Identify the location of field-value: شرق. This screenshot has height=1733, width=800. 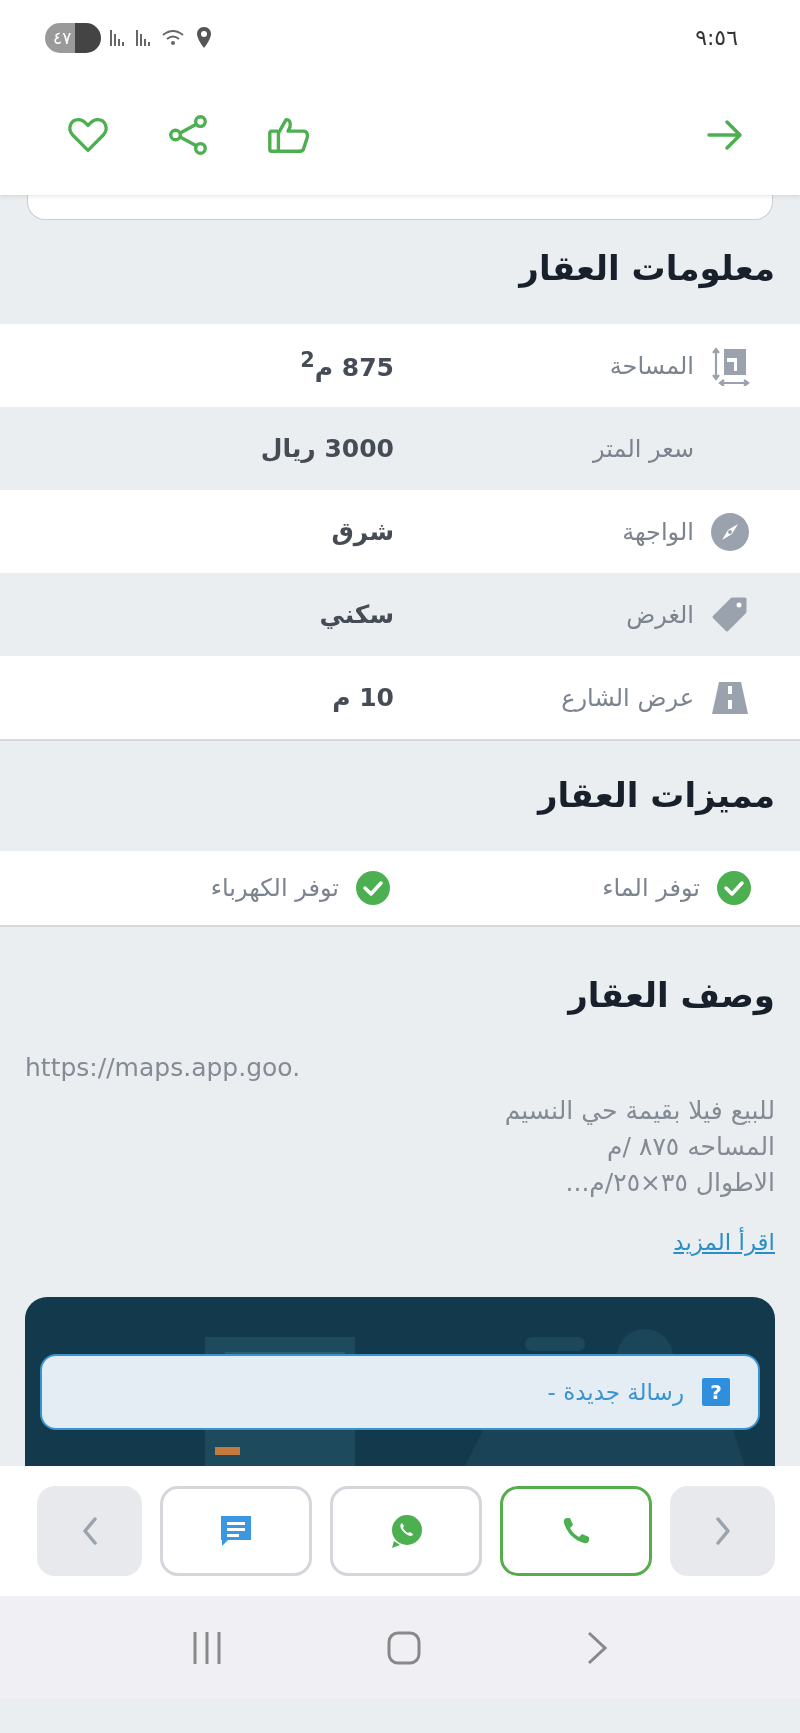
(362, 531).